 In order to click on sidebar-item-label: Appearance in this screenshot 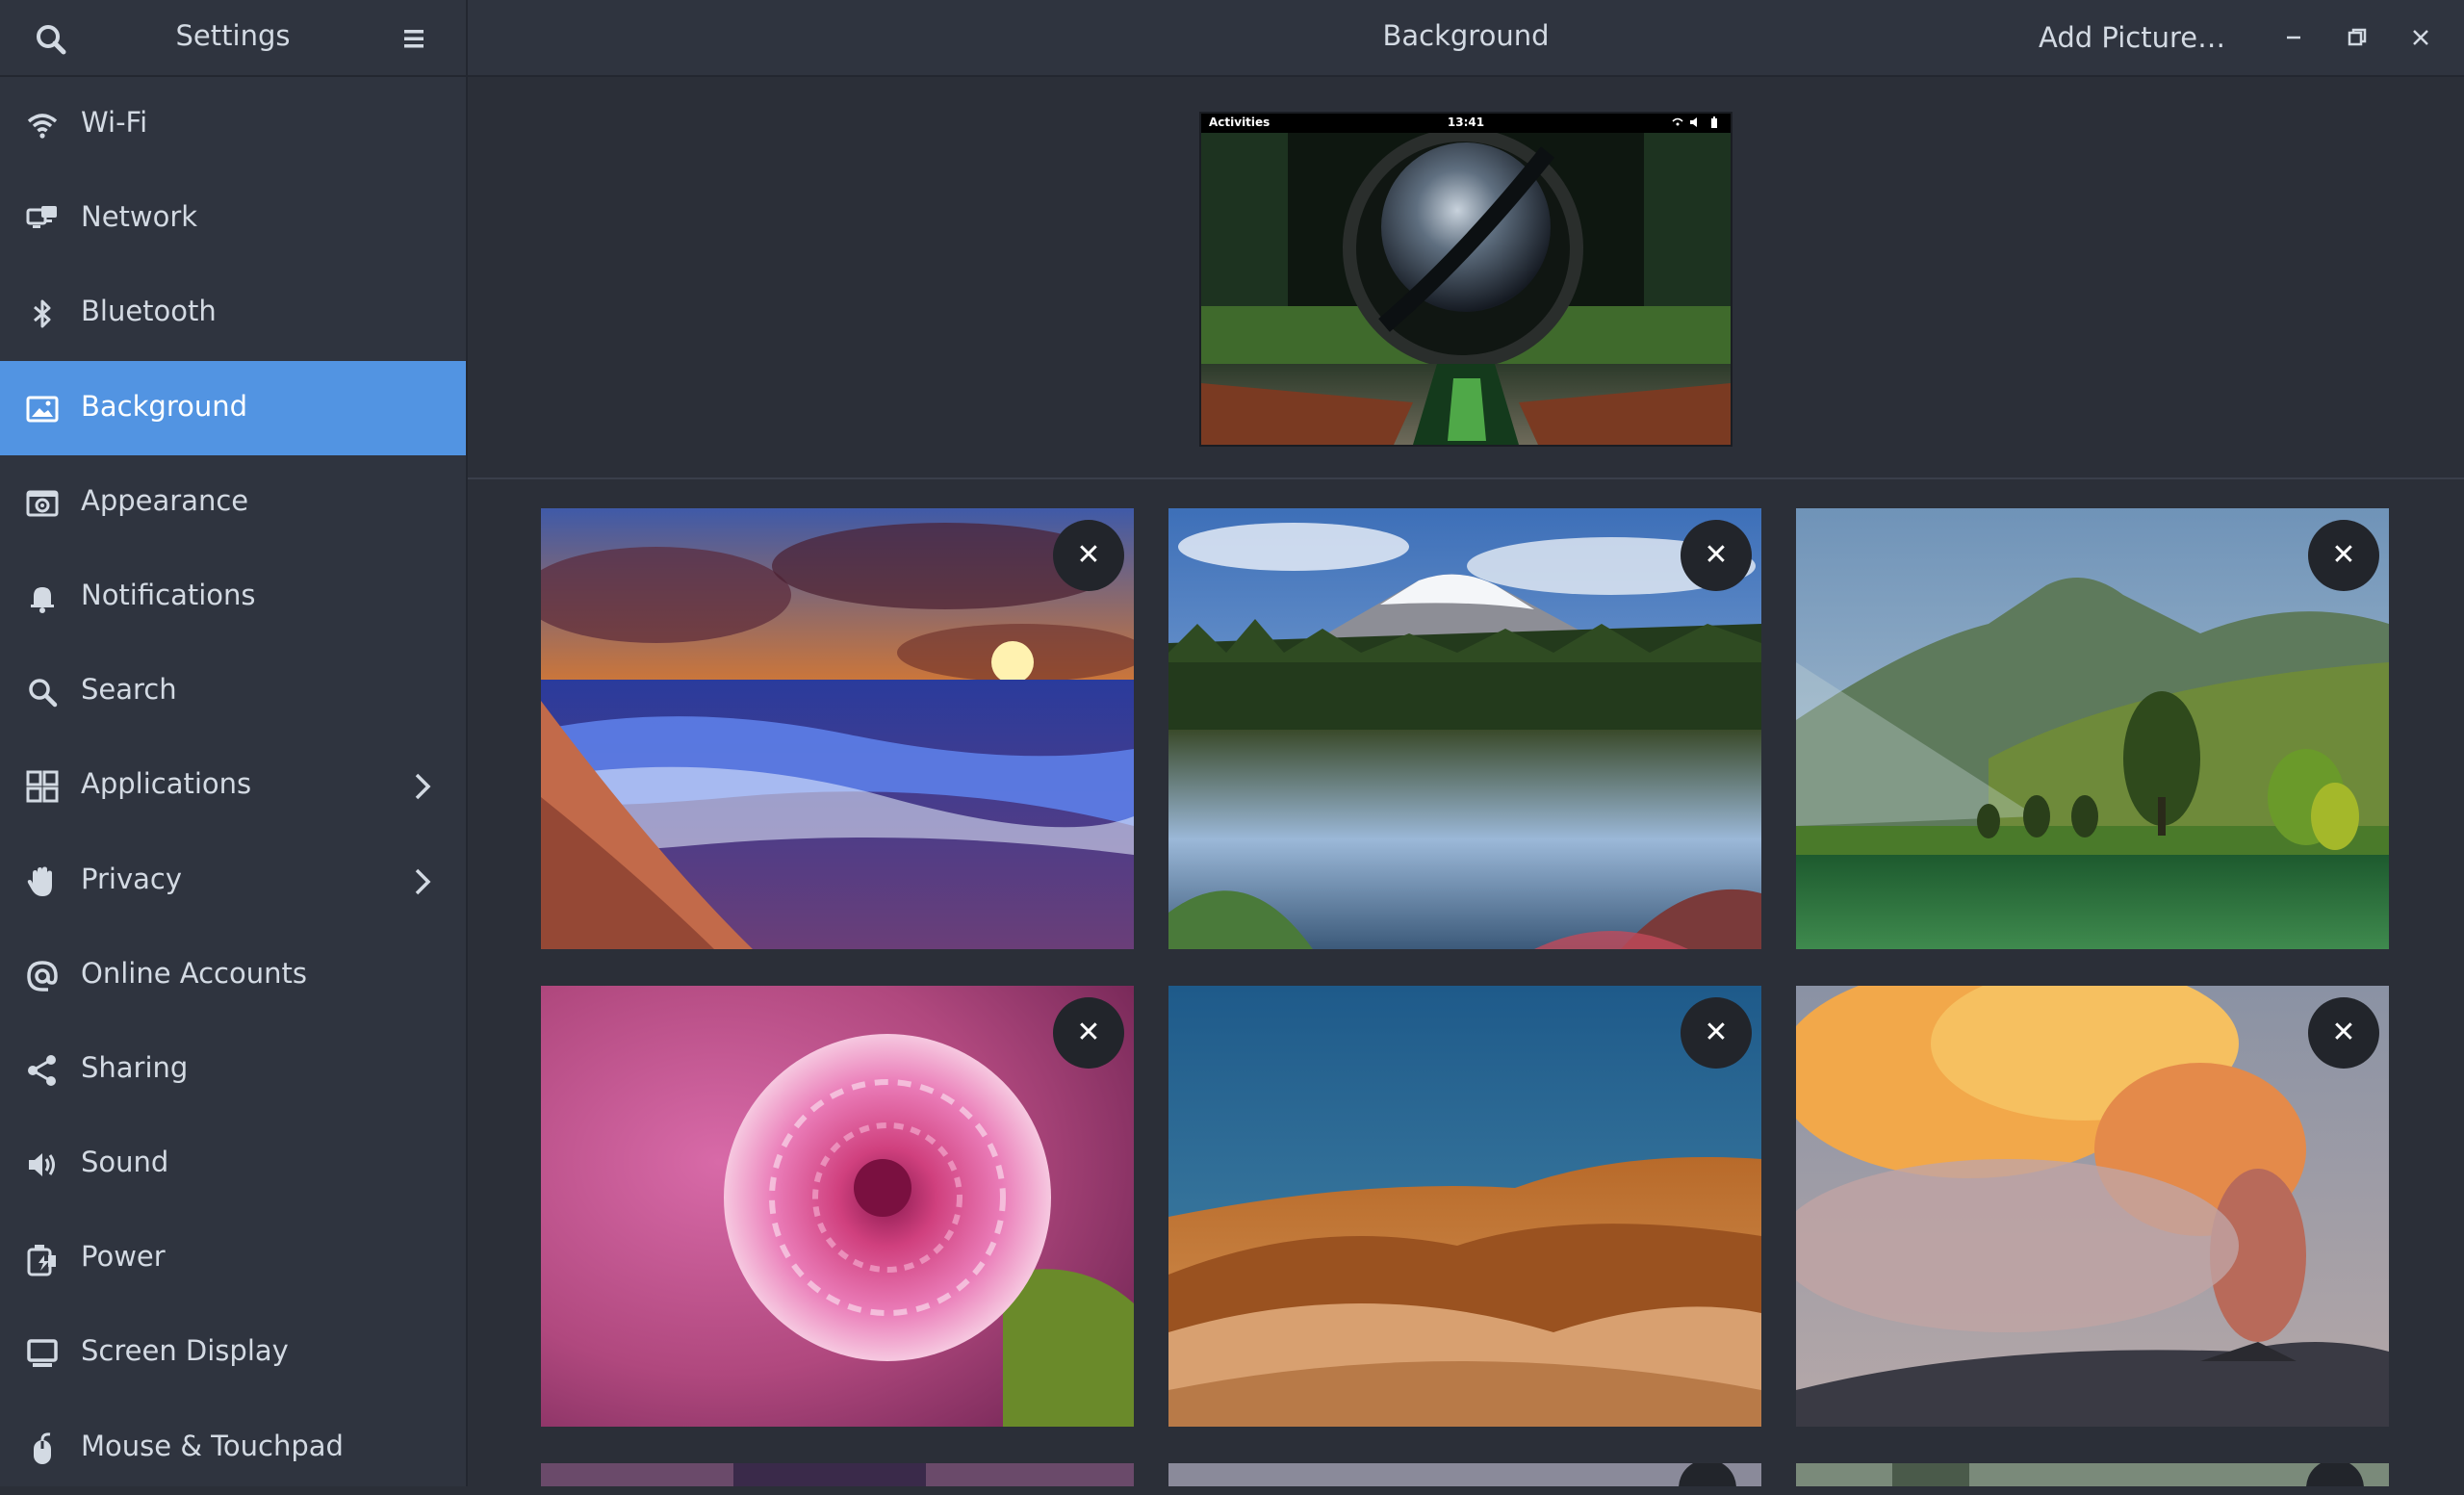, I will do `click(165, 500)`.